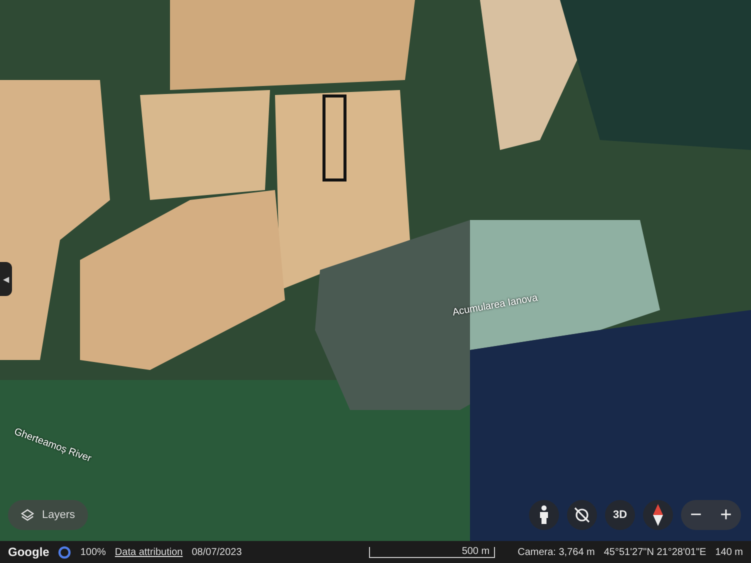 The height and width of the screenshot is (563, 751). Describe the element at coordinates (495, 305) in the screenshot. I see `map-label: Acumularea Ianova` at that location.